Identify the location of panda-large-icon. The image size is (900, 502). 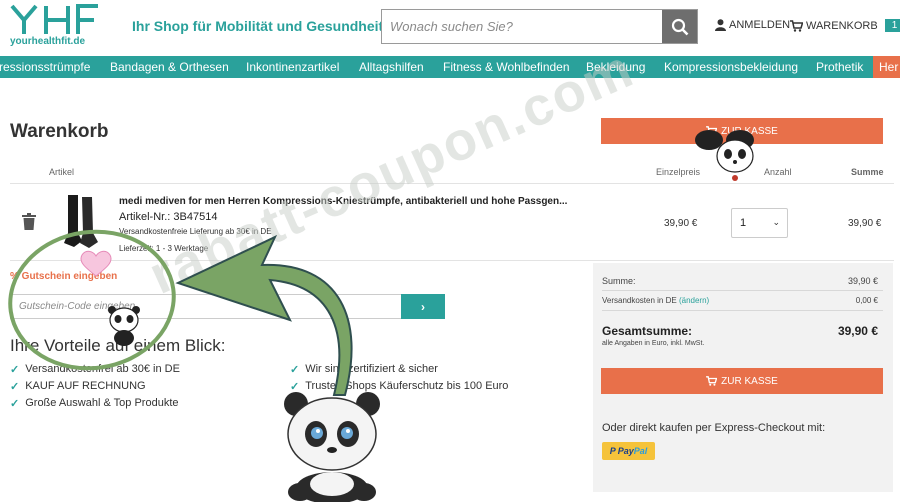
(332, 447).